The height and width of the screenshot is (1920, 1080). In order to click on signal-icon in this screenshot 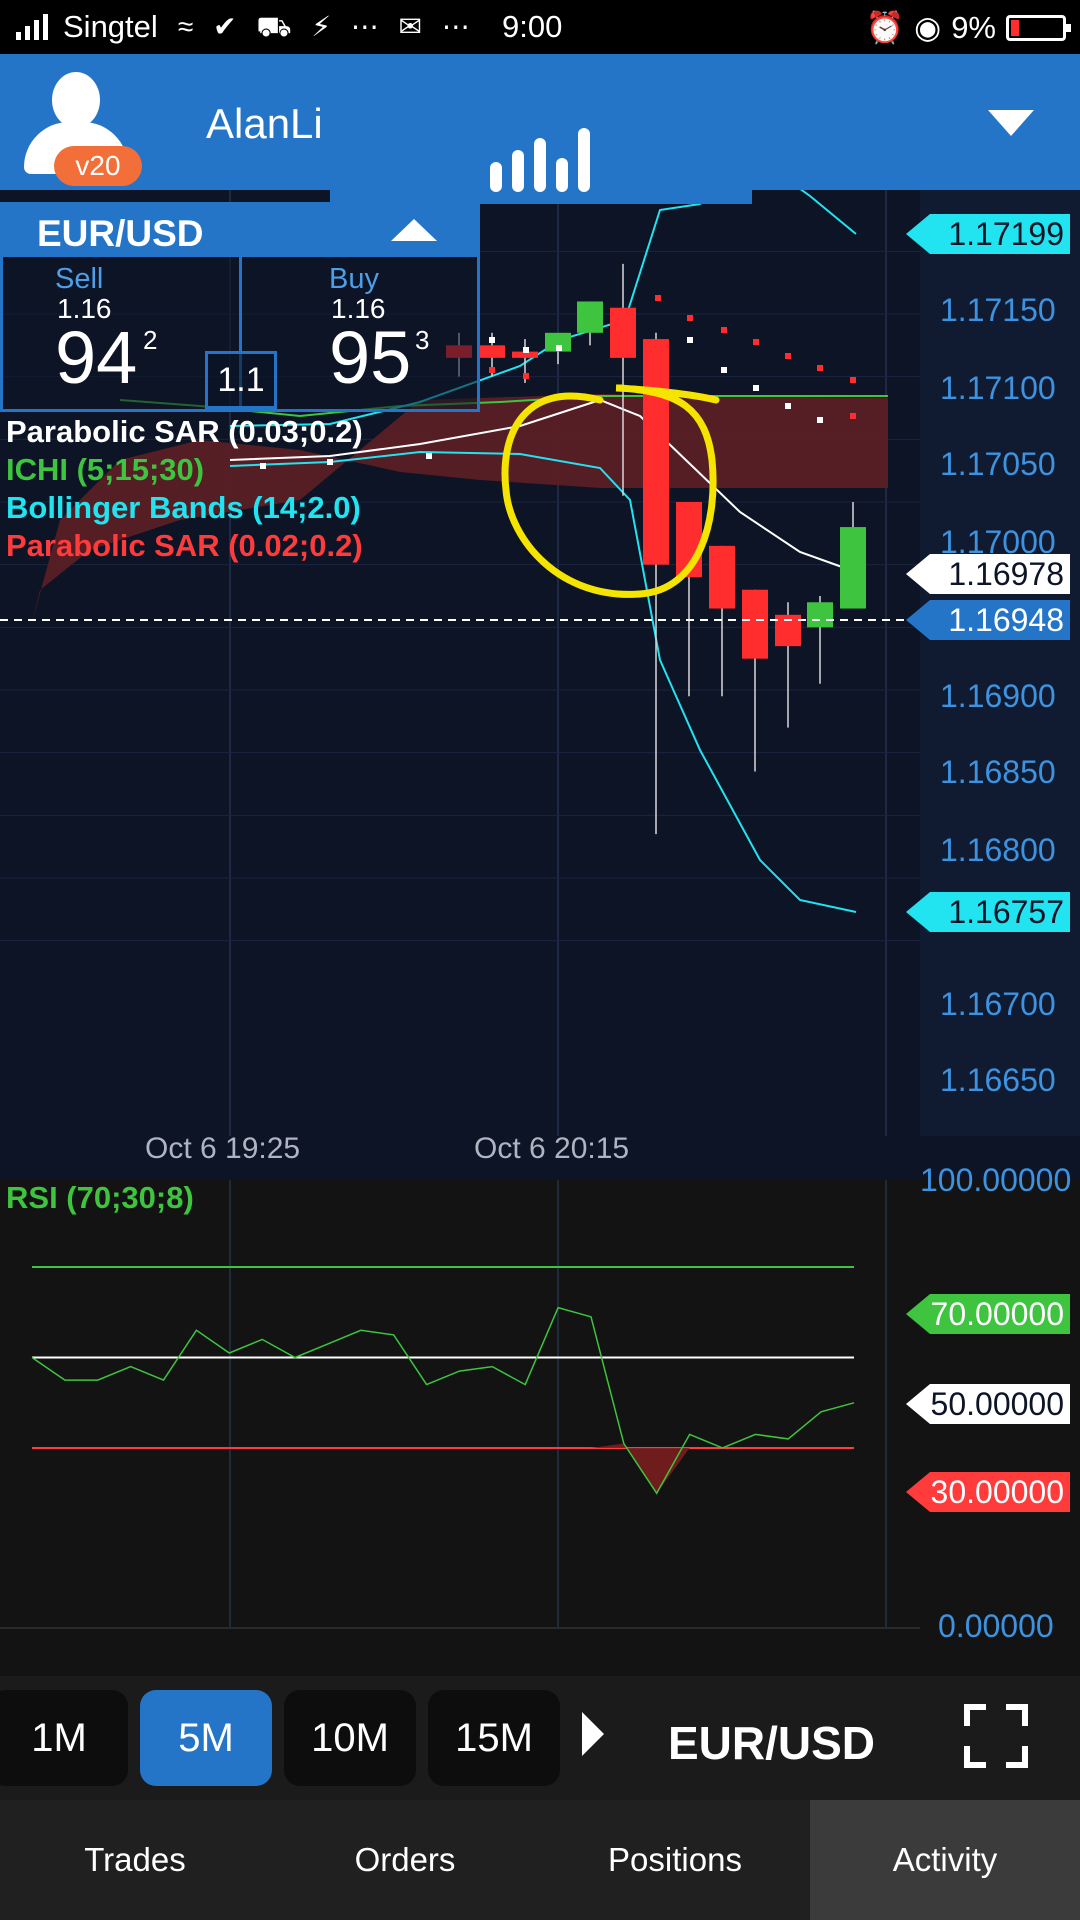, I will do `click(32, 27)`.